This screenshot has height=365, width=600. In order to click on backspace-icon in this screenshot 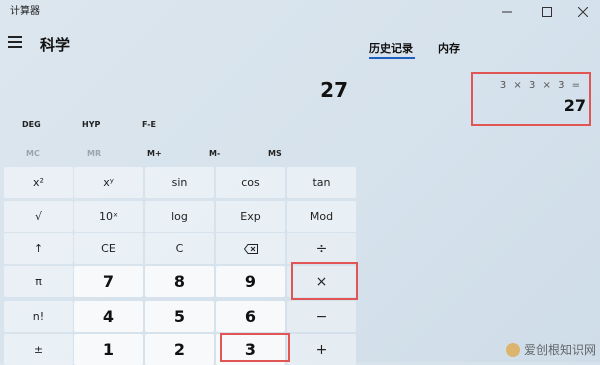, I will do `click(250, 248)`.